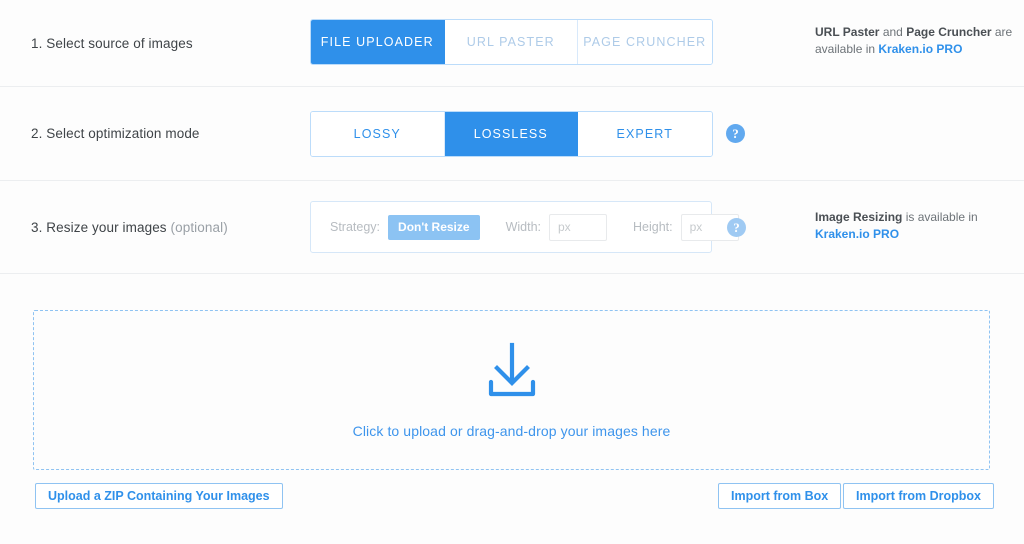  I want to click on mode-option-lossy: LOSSY, so click(378, 134).